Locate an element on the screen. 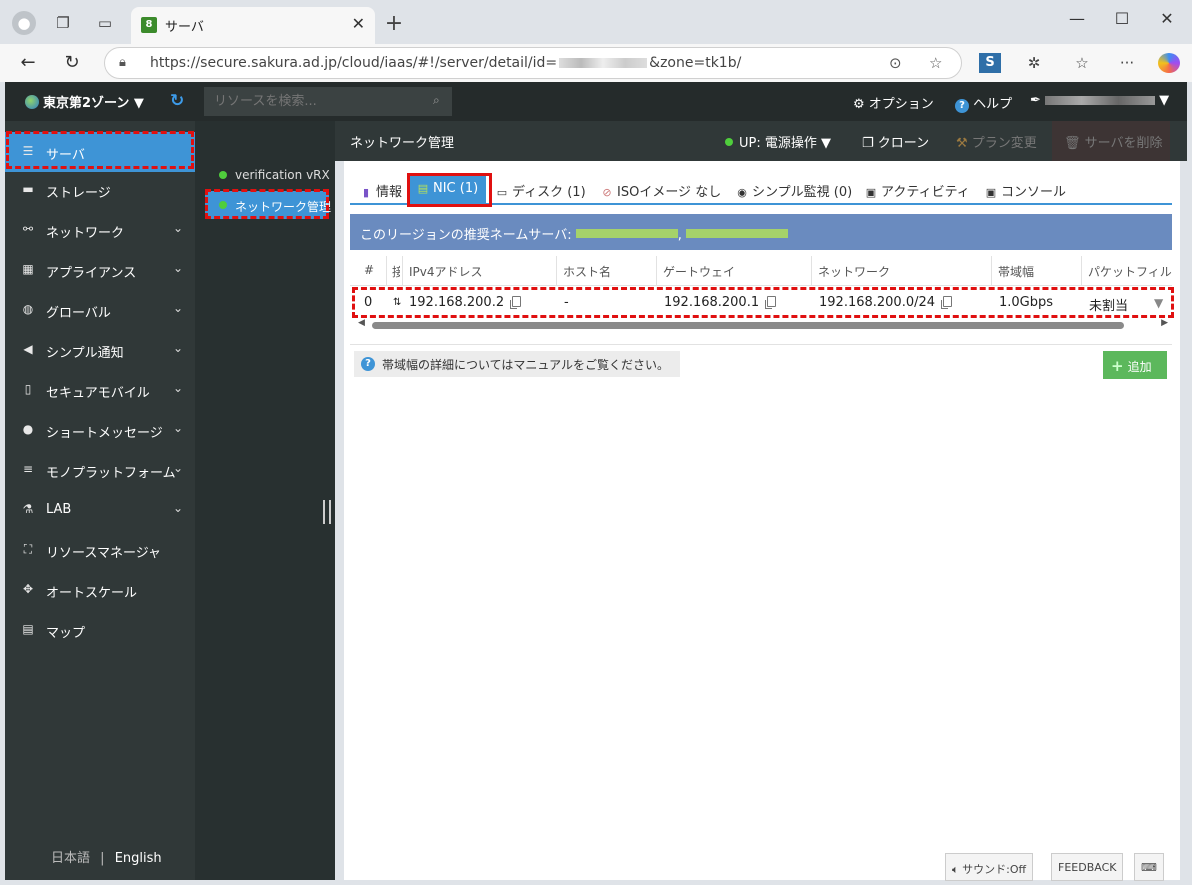  refresh-icon: ↻ is located at coordinates (177, 101).